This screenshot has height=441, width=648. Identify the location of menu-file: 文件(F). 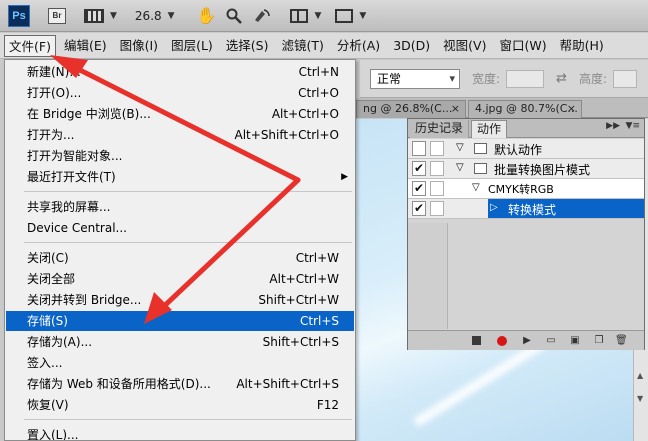
(30, 45).